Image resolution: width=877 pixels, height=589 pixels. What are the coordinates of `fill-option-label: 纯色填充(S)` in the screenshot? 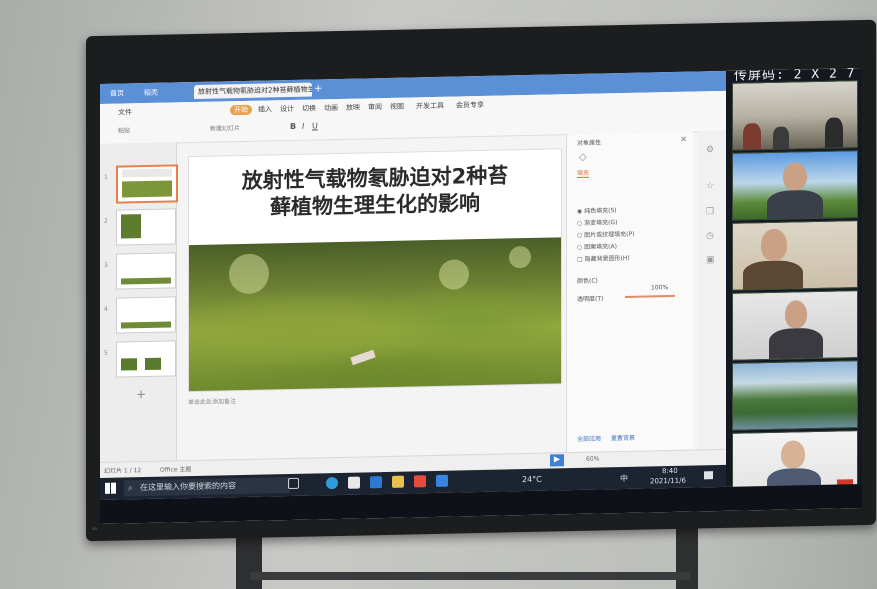 It's located at (600, 211).